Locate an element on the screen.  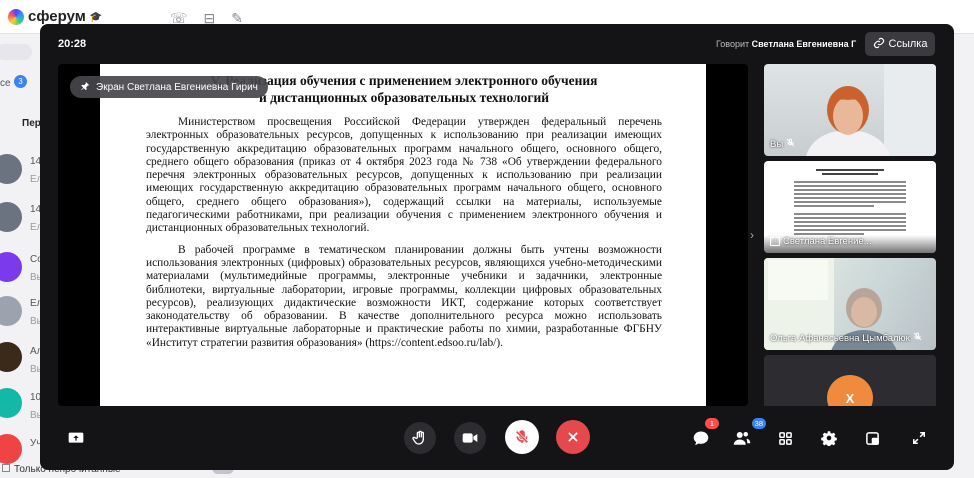
link-icon is located at coordinates (879, 44).